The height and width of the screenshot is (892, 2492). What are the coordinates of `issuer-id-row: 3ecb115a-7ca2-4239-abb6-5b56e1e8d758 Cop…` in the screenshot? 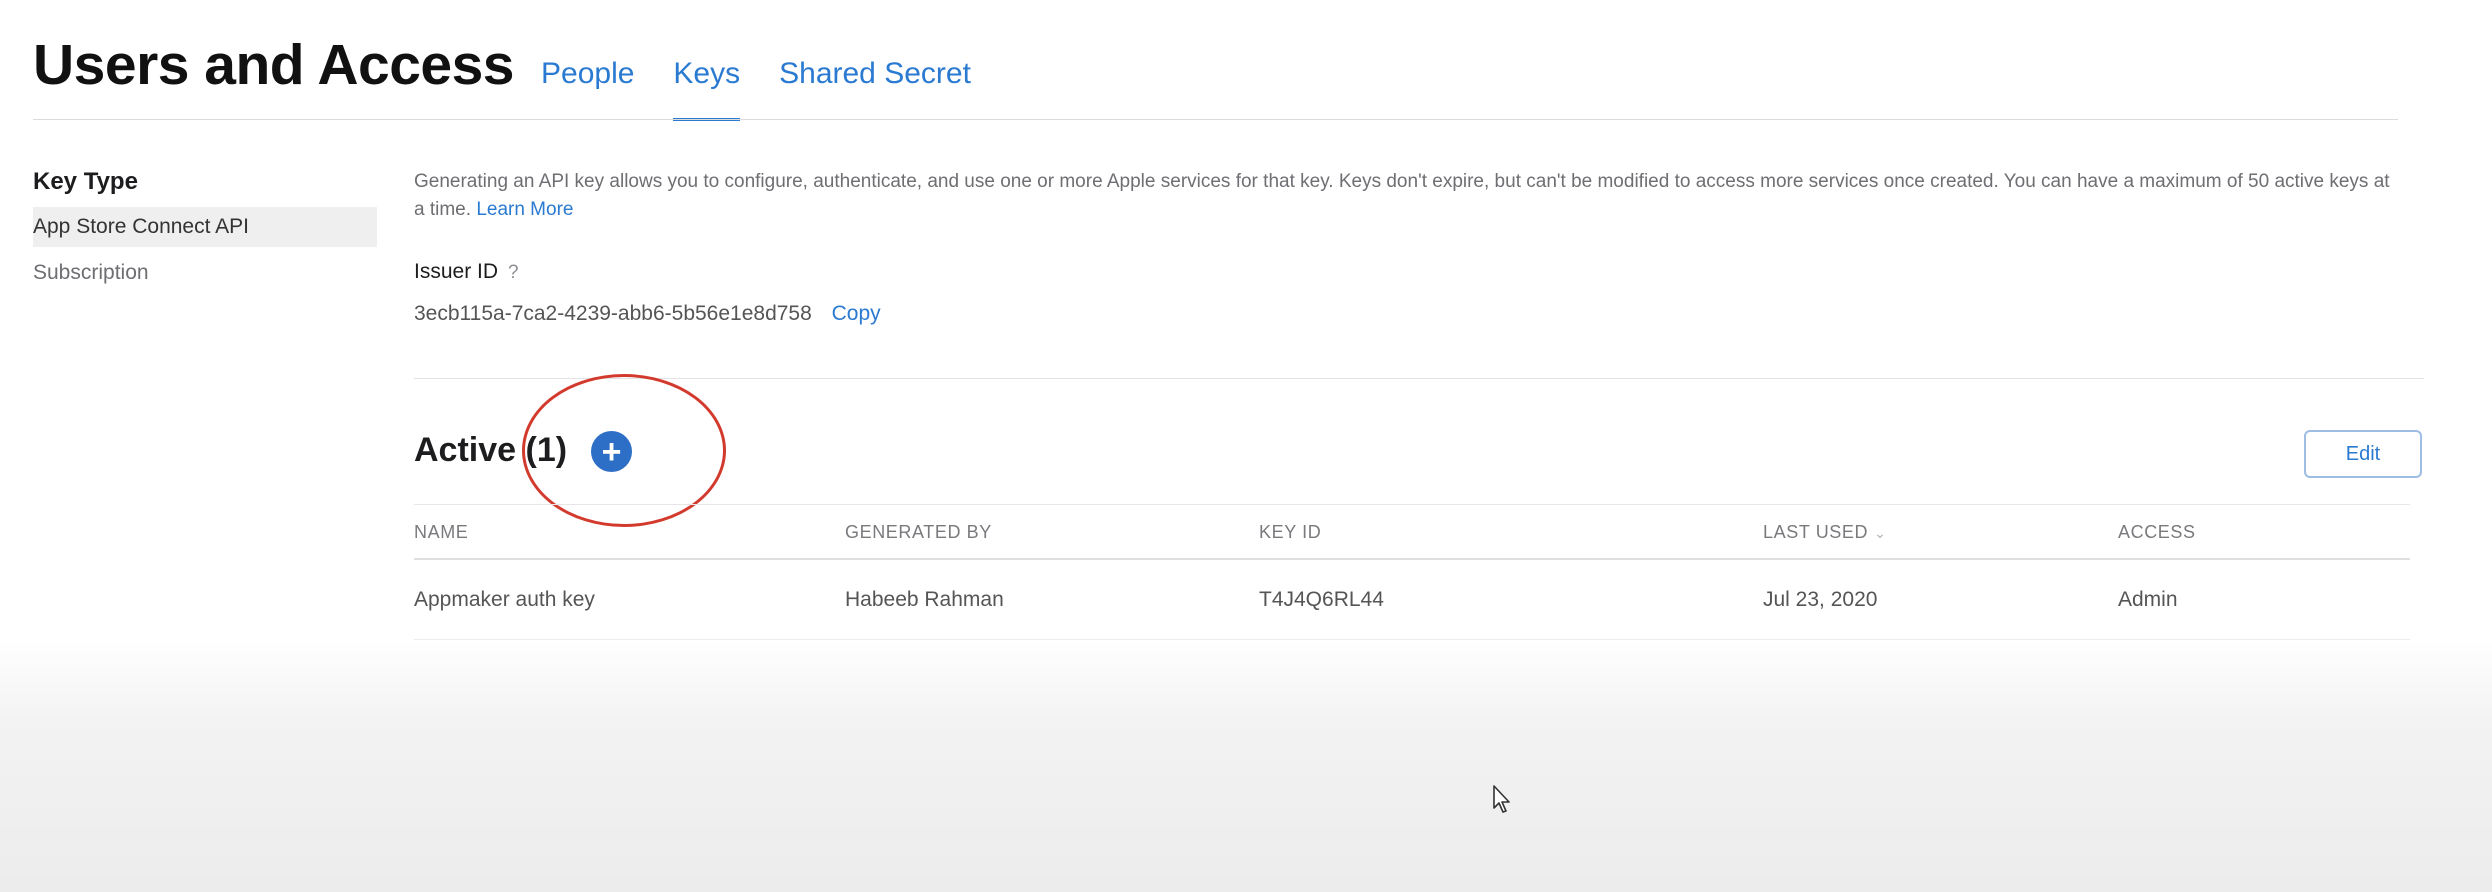 It's located at (647, 314).